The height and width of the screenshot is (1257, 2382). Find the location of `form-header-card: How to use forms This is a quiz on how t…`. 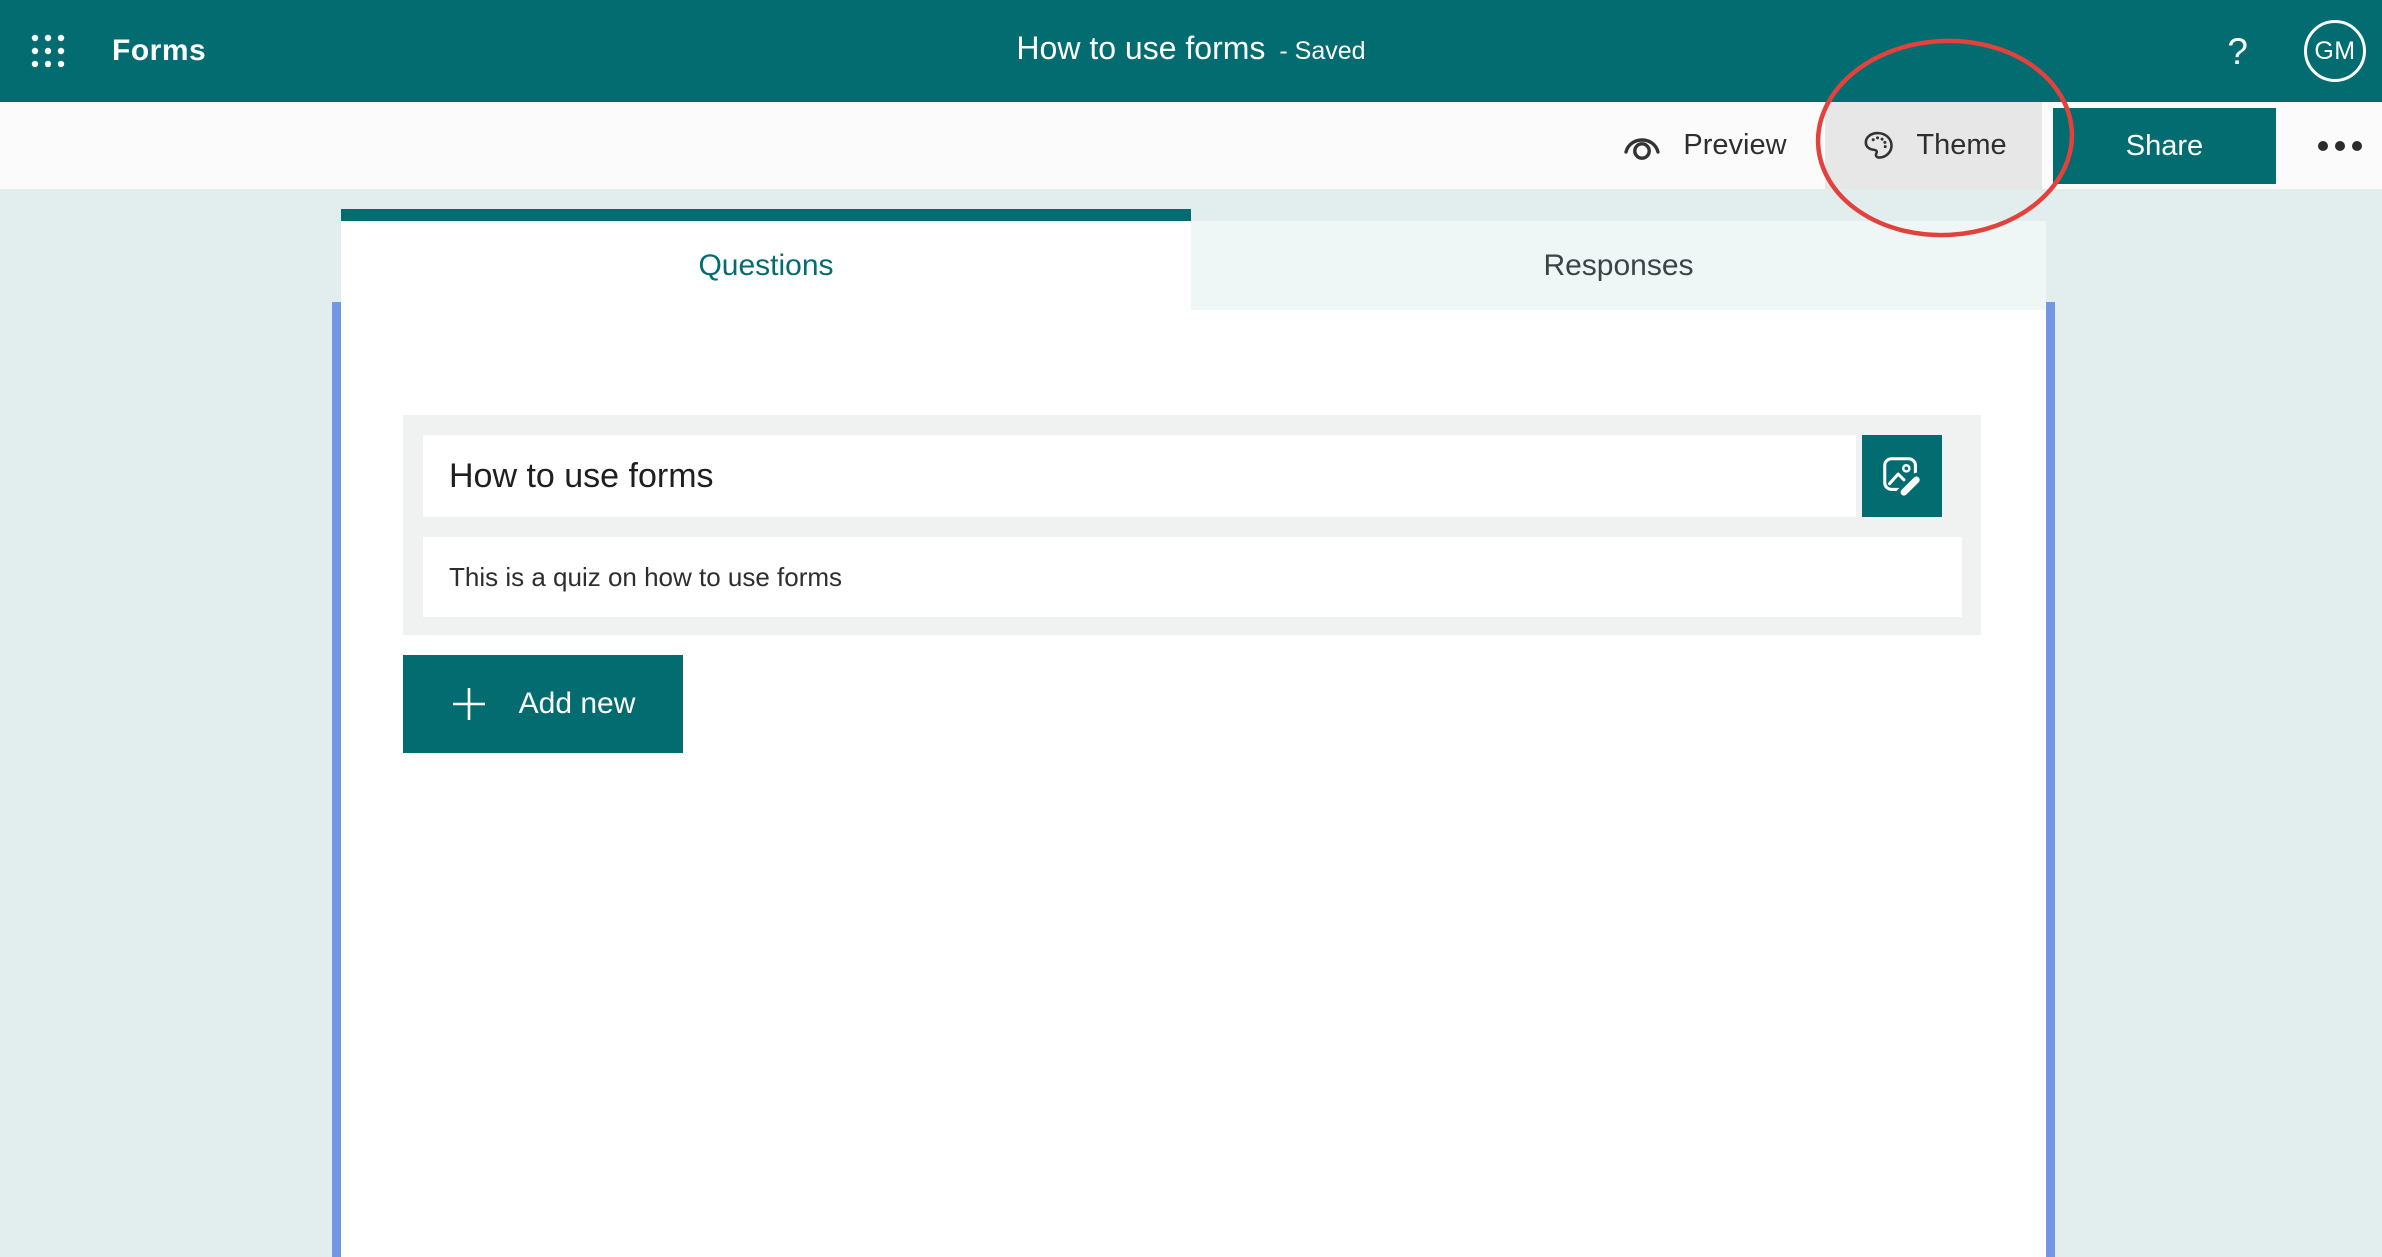

form-header-card: How to use forms This is a quiz on how t… is located at coordinates (1192, 525).